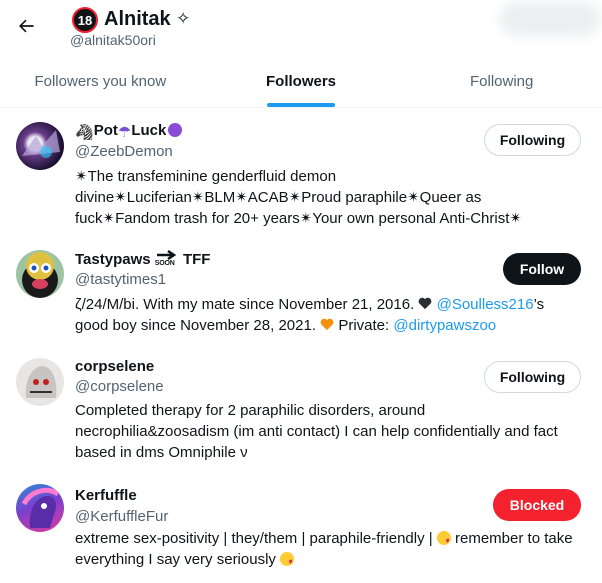 This screenshot has width=602, height=583. Describe the element at coordinates (301, 105) in the screenshot. I see `active-tab-indicator` at that location.